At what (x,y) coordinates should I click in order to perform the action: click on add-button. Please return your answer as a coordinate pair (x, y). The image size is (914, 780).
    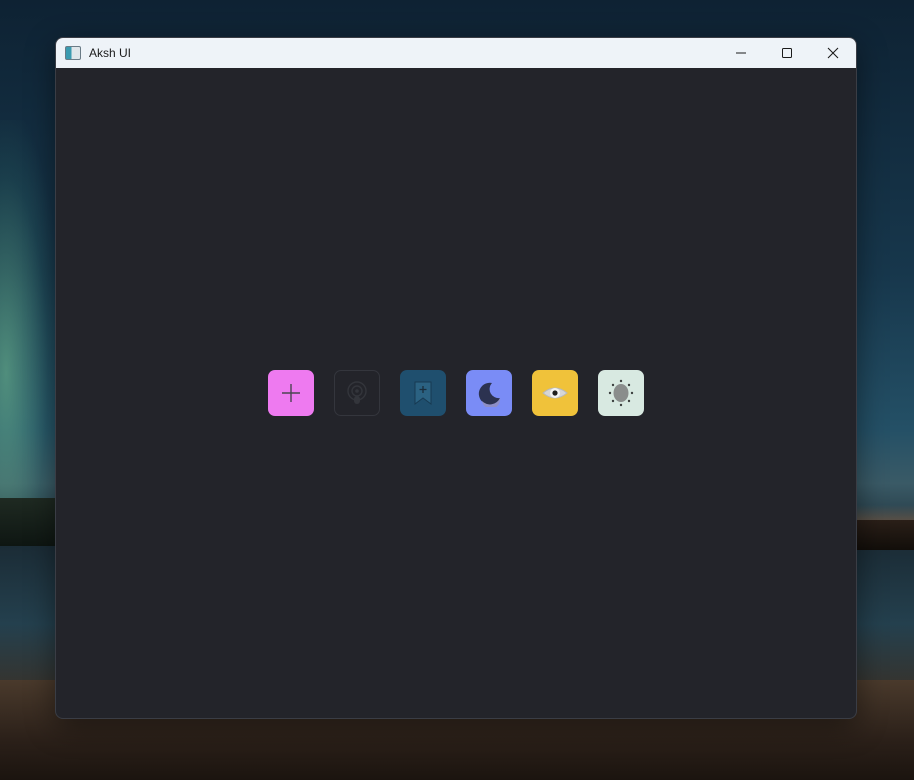
    Looking at the image, I should click on (291, 393).